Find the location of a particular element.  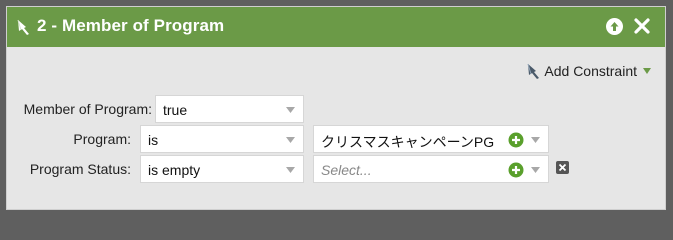

triangle-down-icon is located at coordinates (647, 71).